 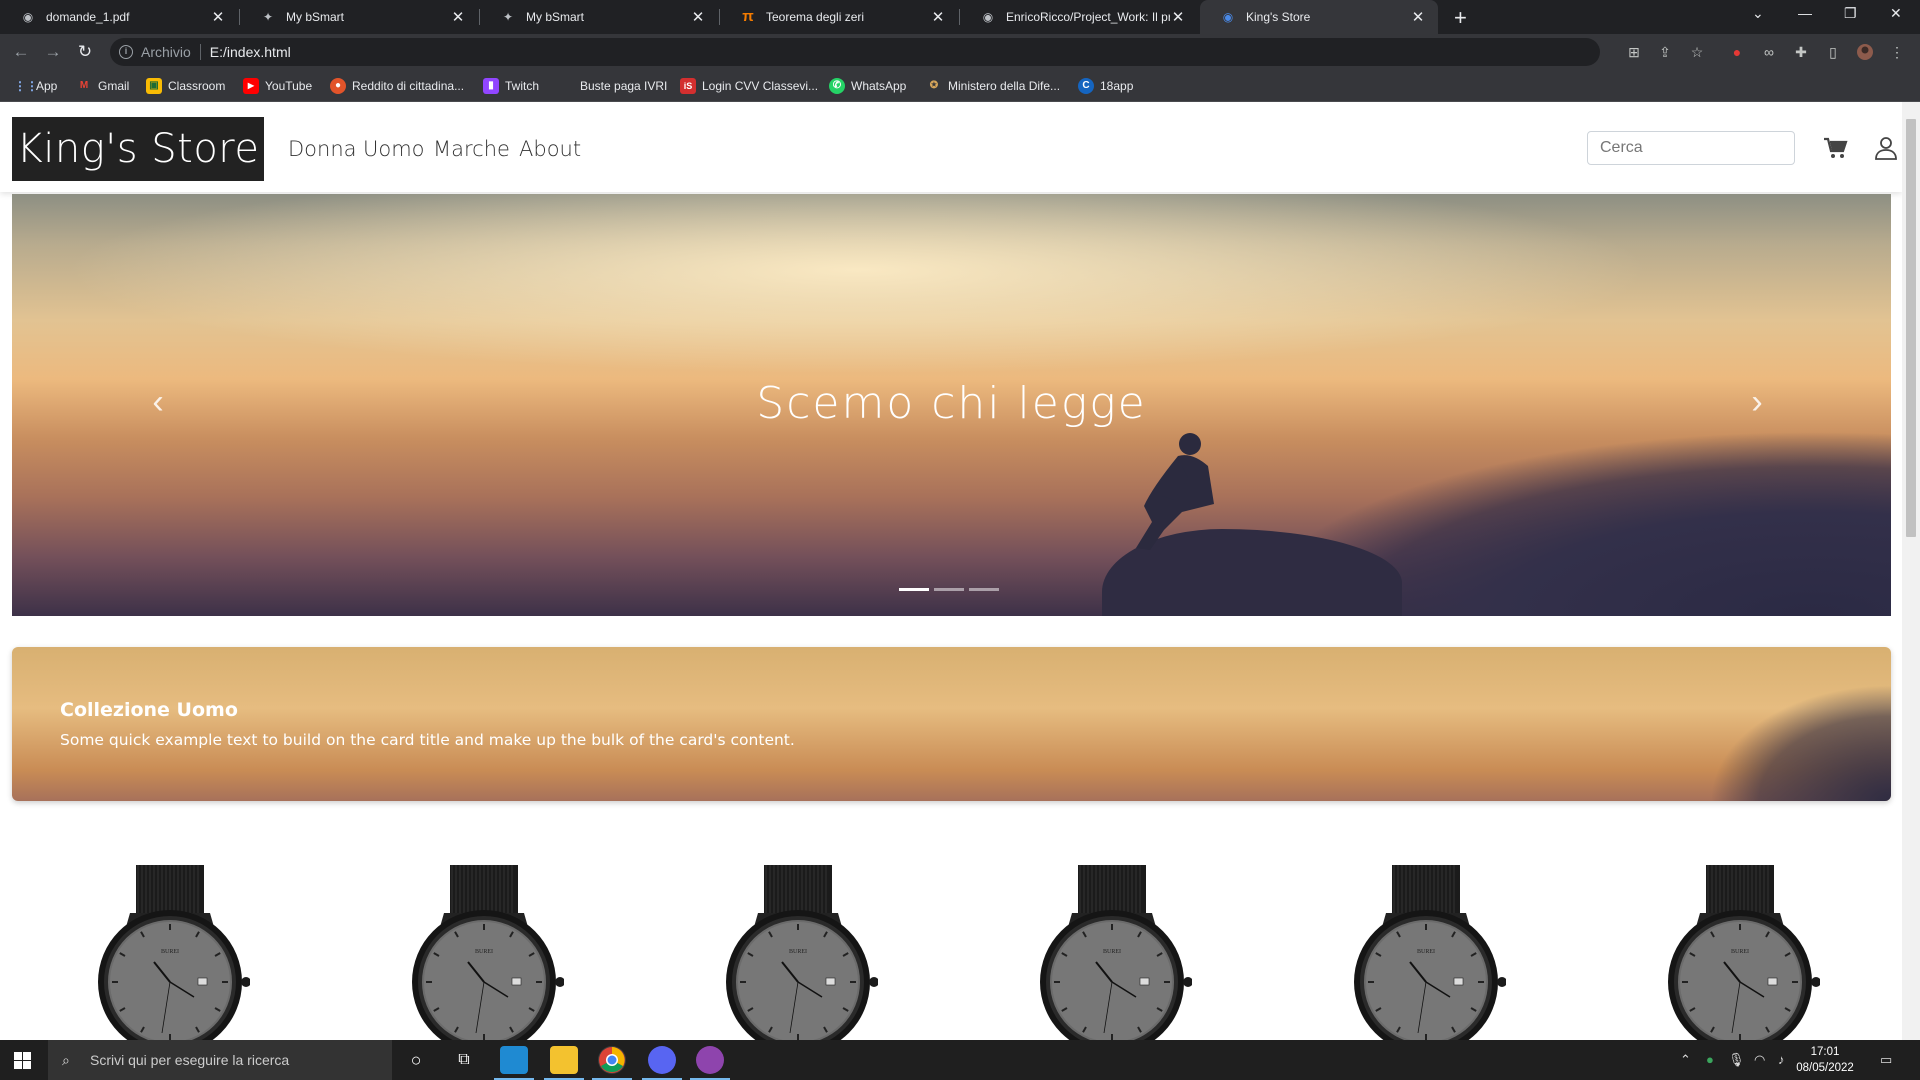 What do you see at coordinates (1665, 52) in the screenshot?
I see `share-icon: ⇪` at bounding box center [1665, 52].